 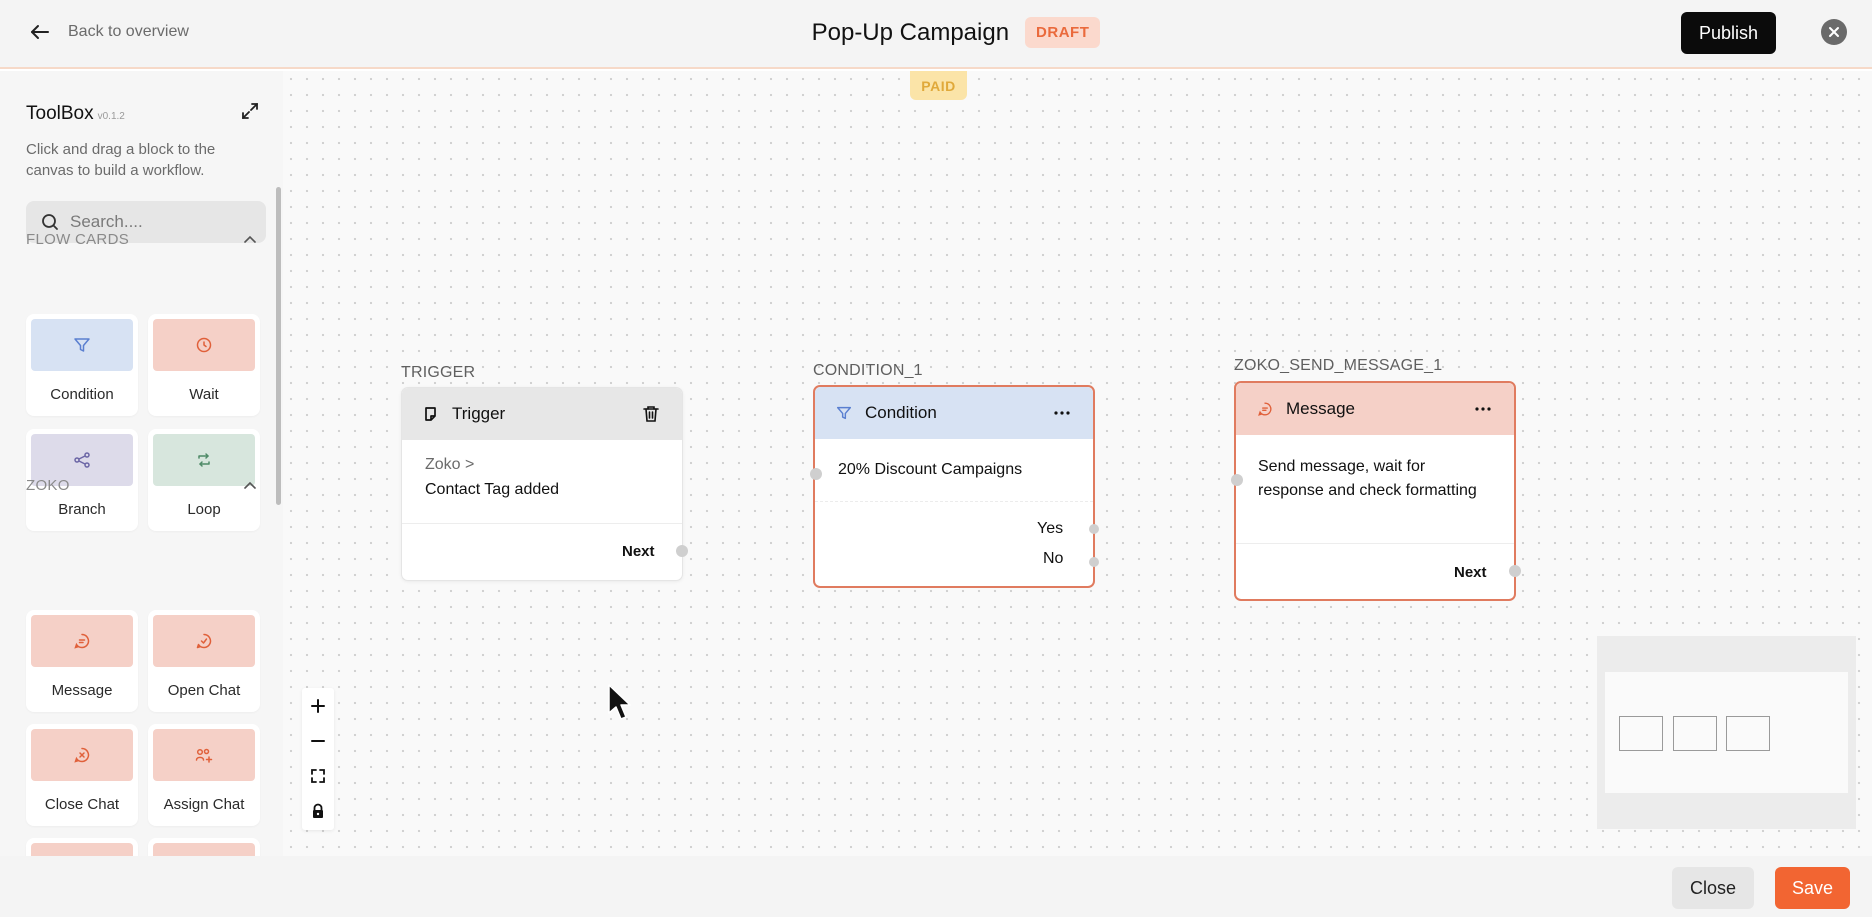 I want to click on card-label: Branch, so click(x=82, y=509).